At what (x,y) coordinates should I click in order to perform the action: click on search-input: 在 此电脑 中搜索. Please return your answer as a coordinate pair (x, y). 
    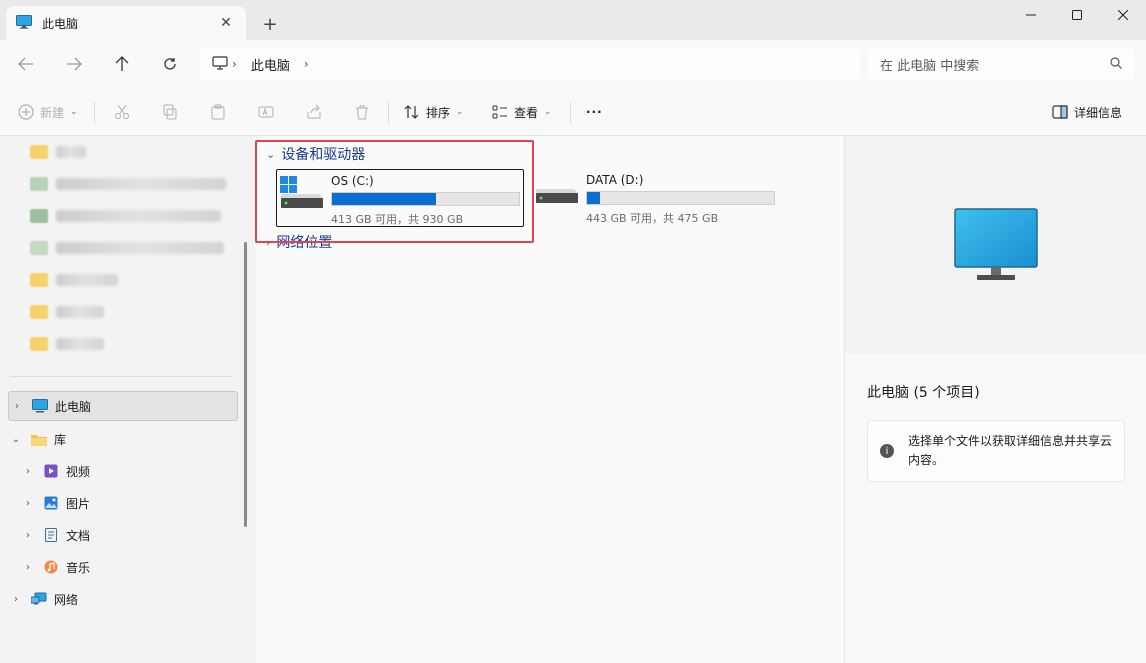
    Looking at the image, I should click on (1001, 64).